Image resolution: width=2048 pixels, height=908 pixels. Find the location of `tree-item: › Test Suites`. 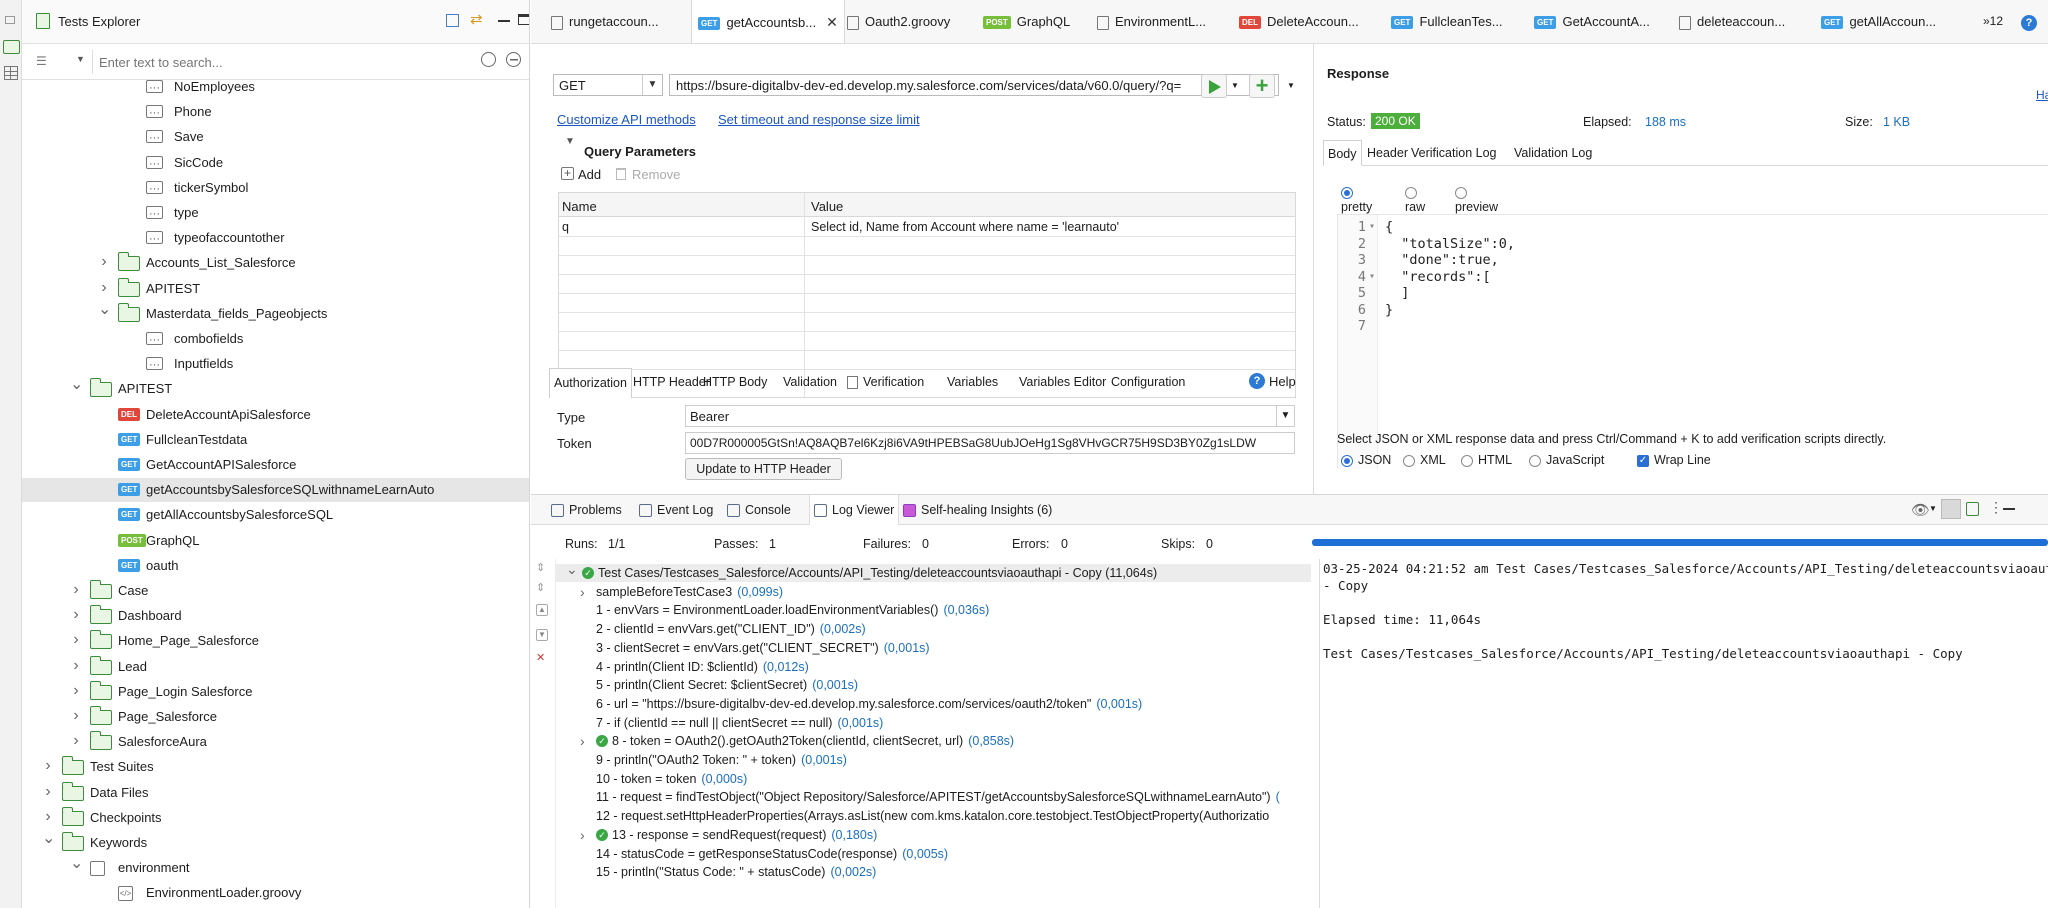

tree-item: › Test Suites is located at coordinates (275, 767).